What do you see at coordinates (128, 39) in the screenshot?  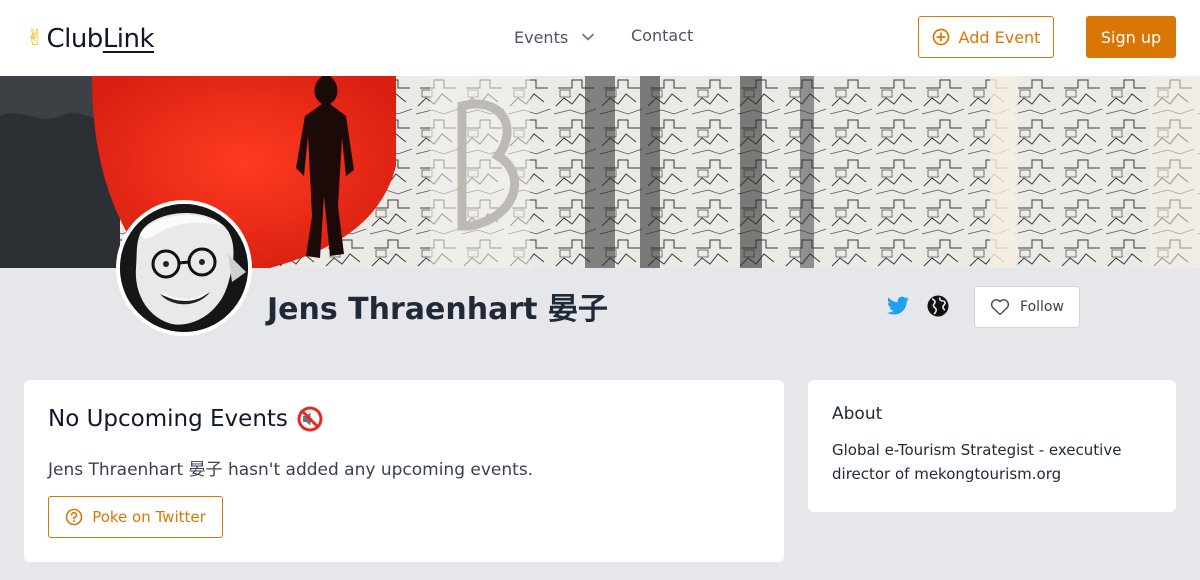 I see `logo-text-link: Link` at bounding box center [128, 39].